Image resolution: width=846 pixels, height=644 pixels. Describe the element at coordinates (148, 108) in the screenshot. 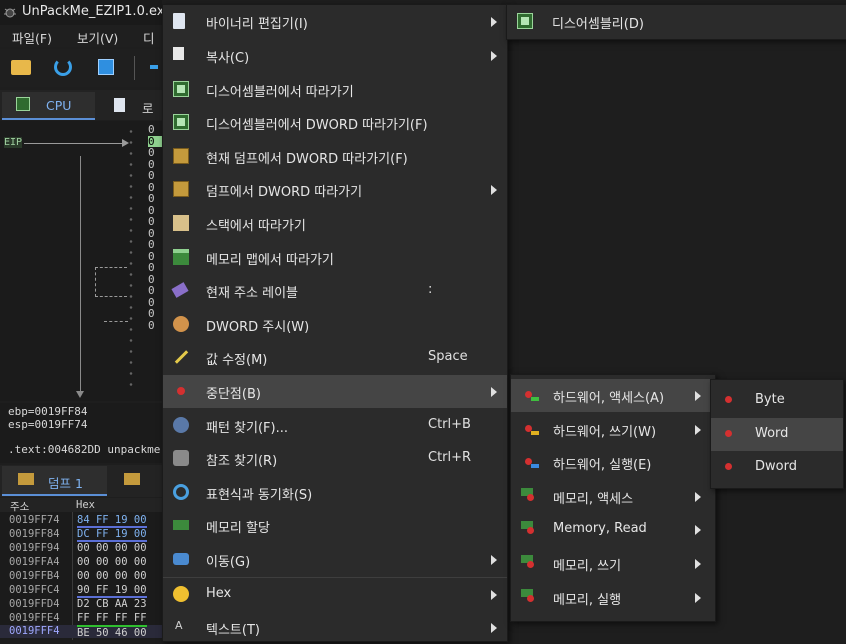

I see `tab-log-label: 로` at that location.